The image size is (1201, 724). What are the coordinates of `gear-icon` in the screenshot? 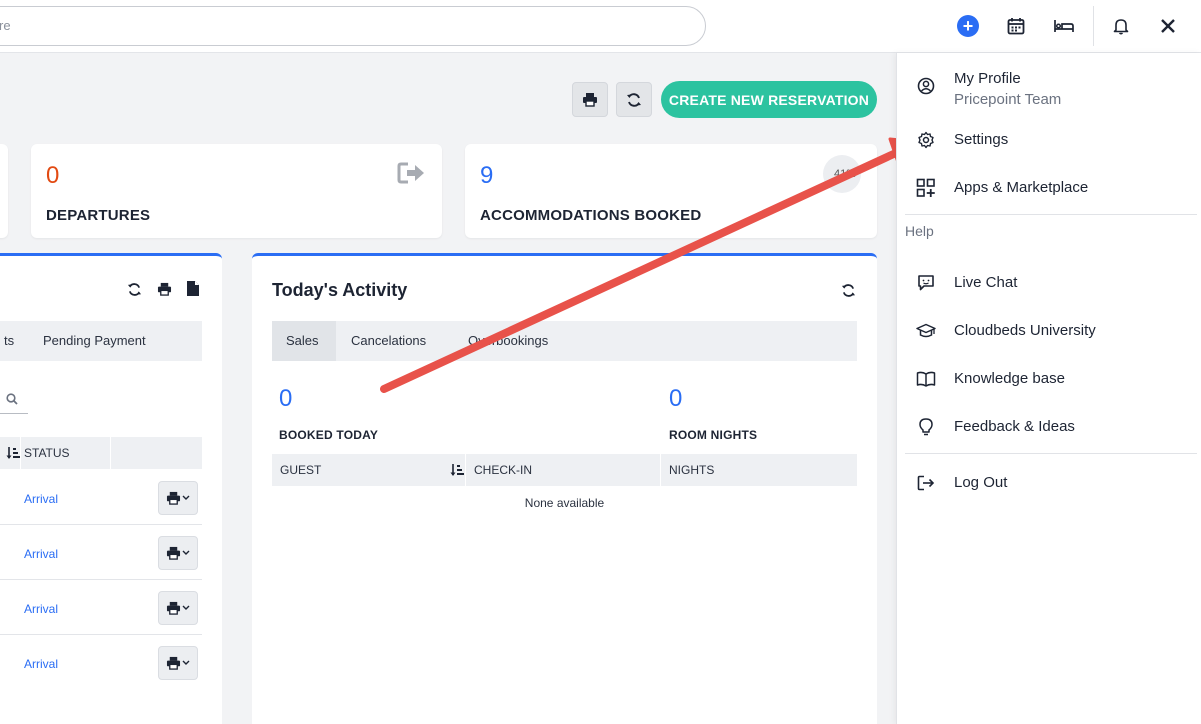 It's located at (926, 140).